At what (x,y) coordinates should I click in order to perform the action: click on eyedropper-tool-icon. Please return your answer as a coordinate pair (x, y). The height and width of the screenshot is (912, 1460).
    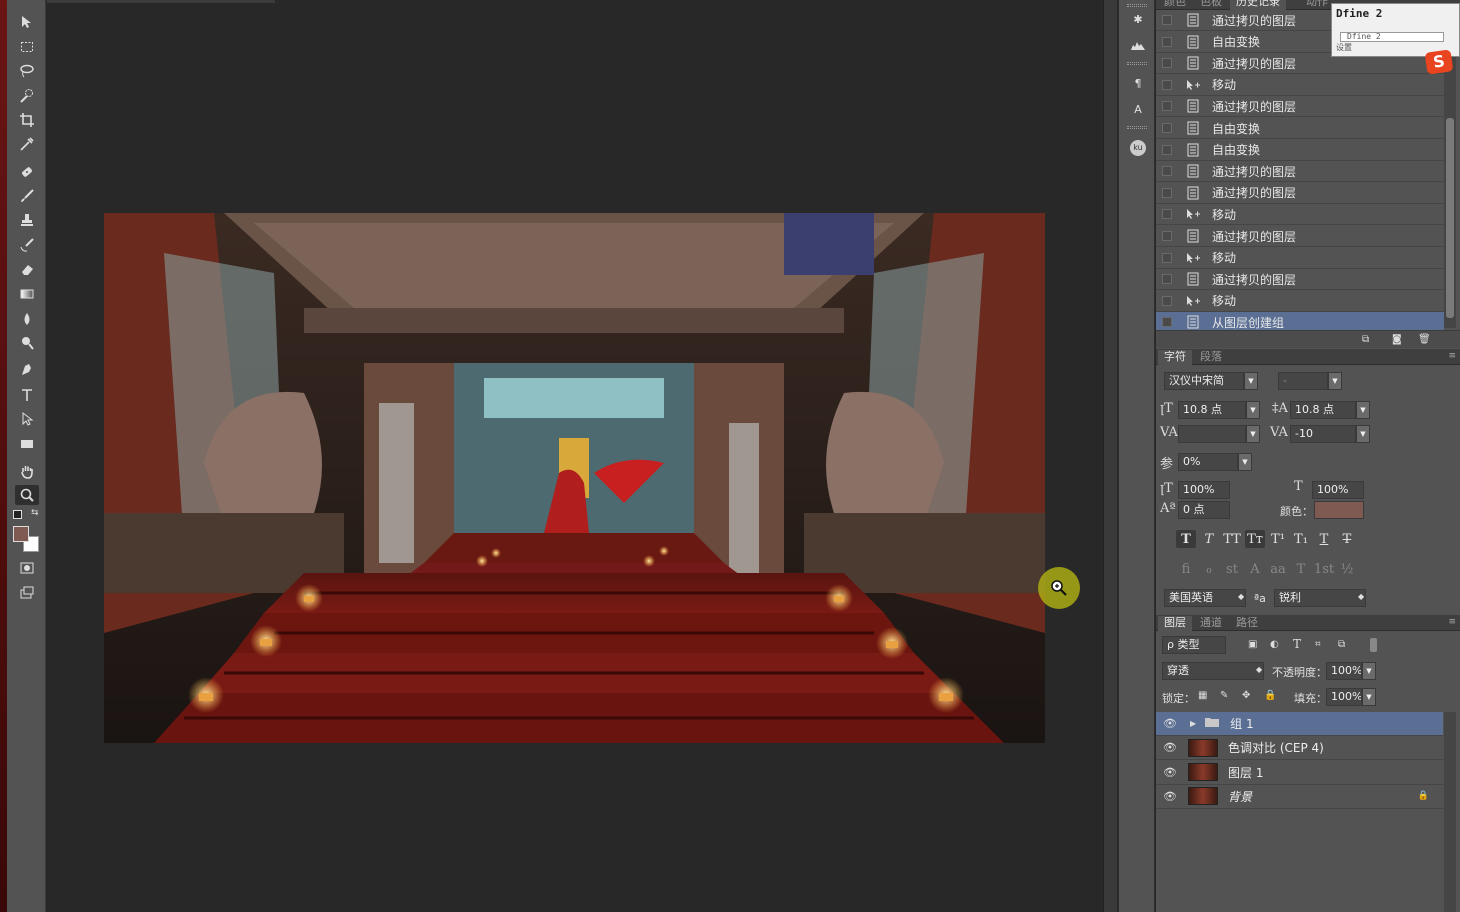
    Looking at the image, I should click on (27, 144).